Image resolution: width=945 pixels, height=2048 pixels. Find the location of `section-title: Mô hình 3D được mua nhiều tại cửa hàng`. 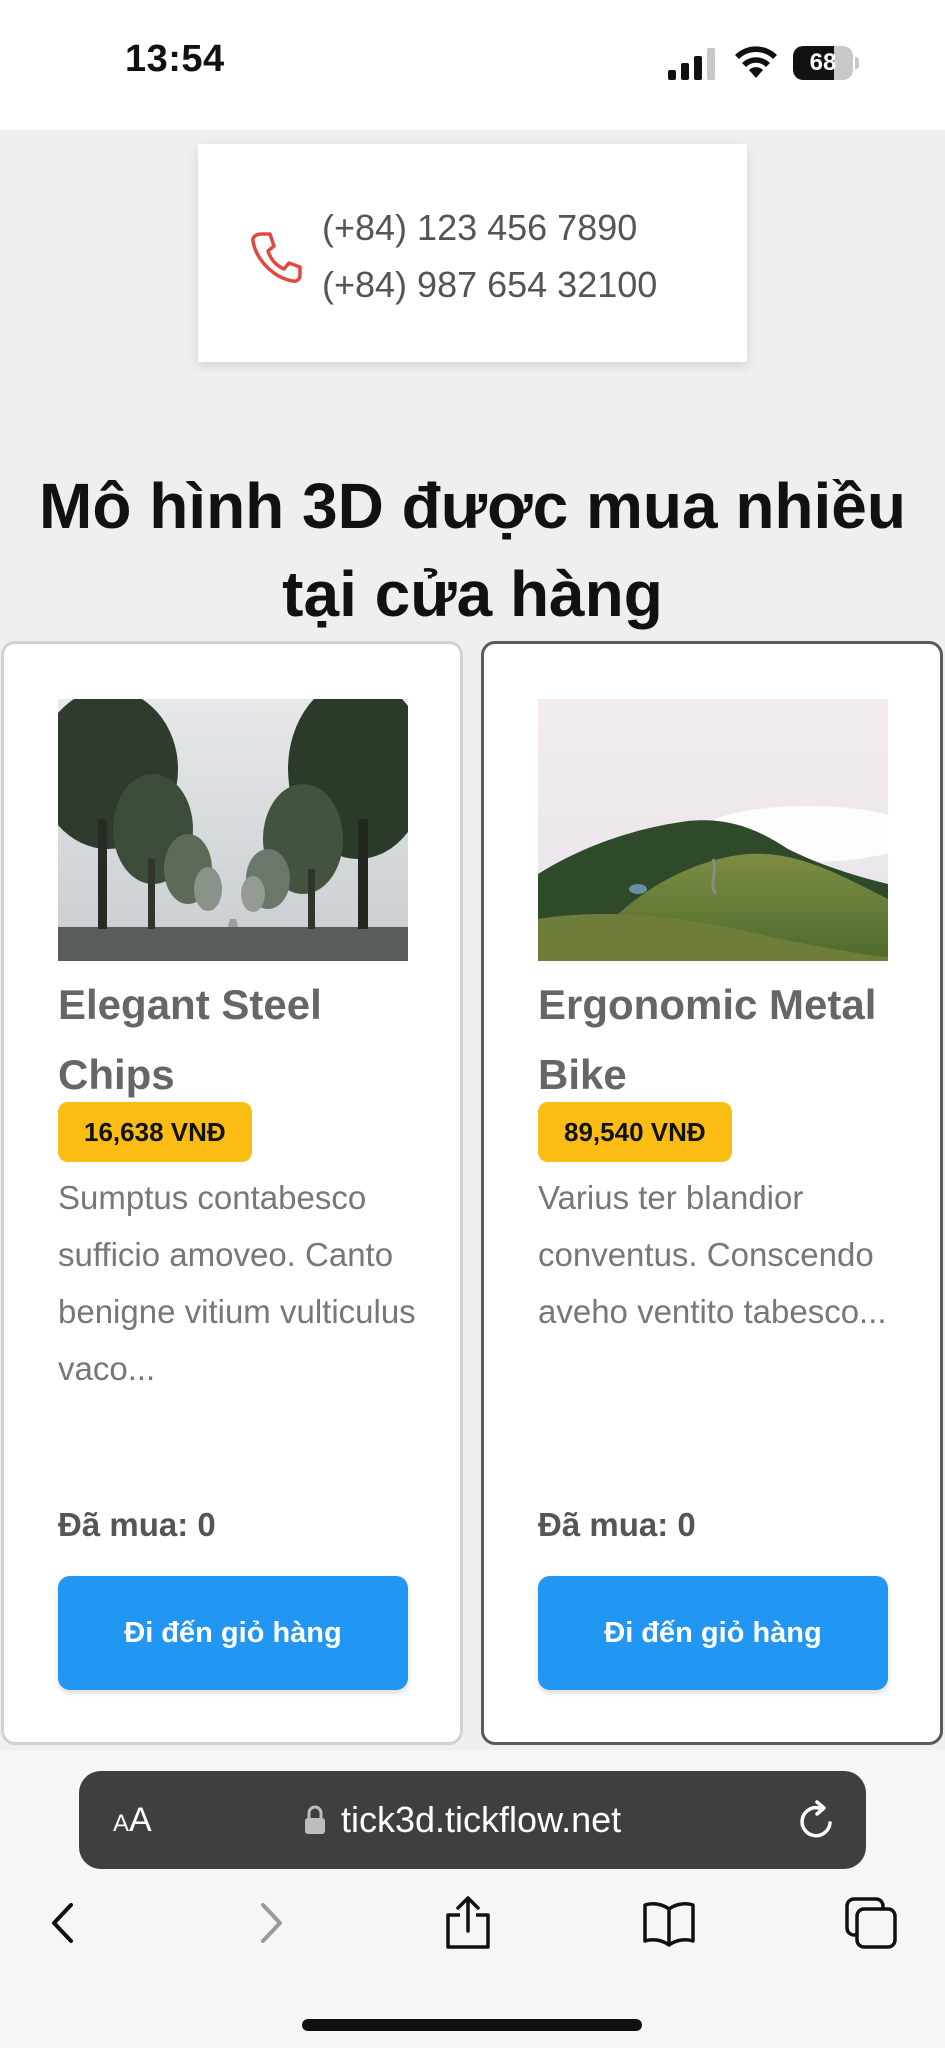

section-title: Mô hình 3D được mua nhiều tại cửa hàng is located at coordinates (472, 550).